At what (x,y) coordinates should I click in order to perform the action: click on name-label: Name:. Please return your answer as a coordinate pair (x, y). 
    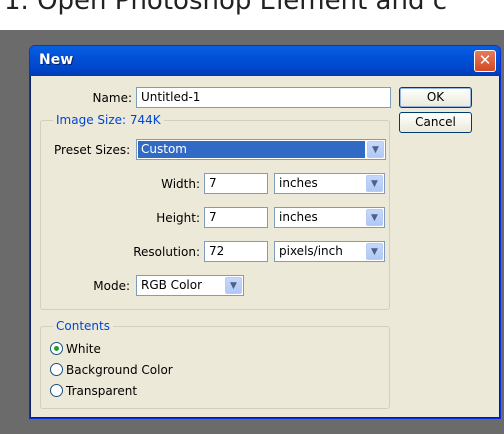
    Looking at the image, I should click on (112, 98).